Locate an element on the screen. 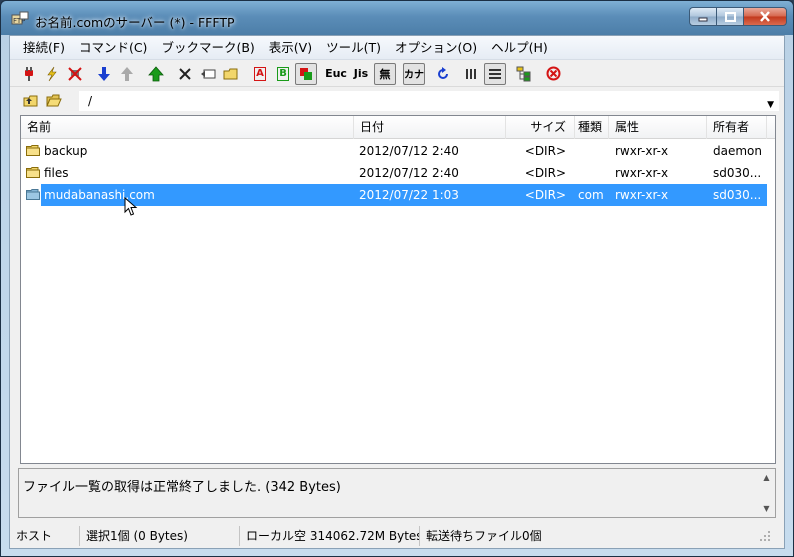 The width and height of the screenshot is (794, 557). disconnect-button is located at coordinates (75, 74).